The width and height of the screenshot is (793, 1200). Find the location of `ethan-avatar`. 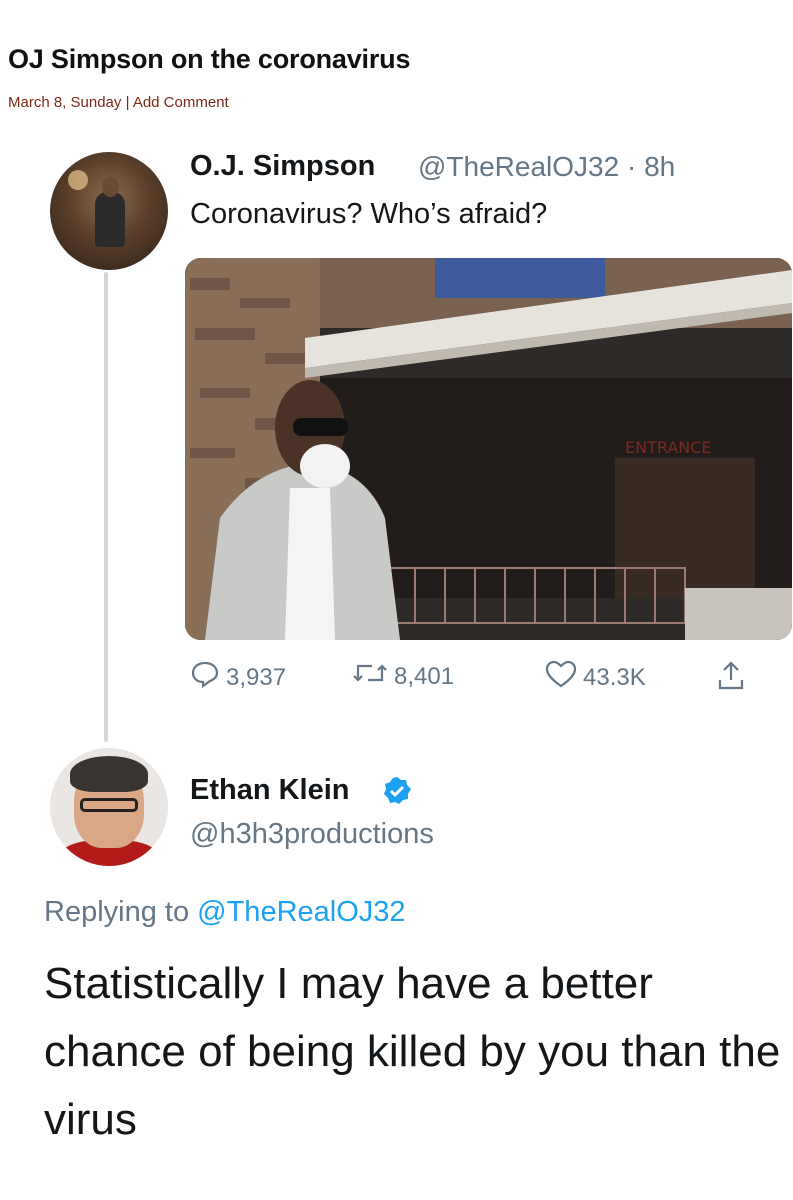

ethan-avatar is located at coordinates (109, 807).